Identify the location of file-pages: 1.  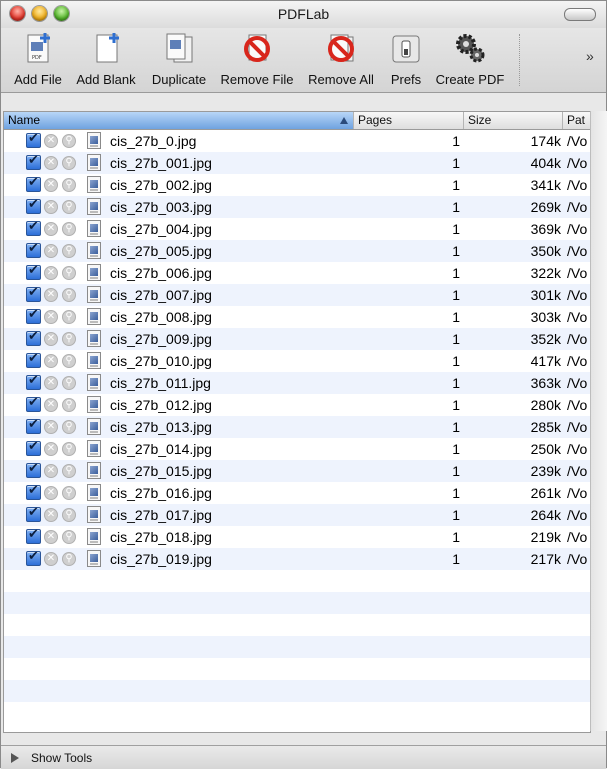
(456, 559).